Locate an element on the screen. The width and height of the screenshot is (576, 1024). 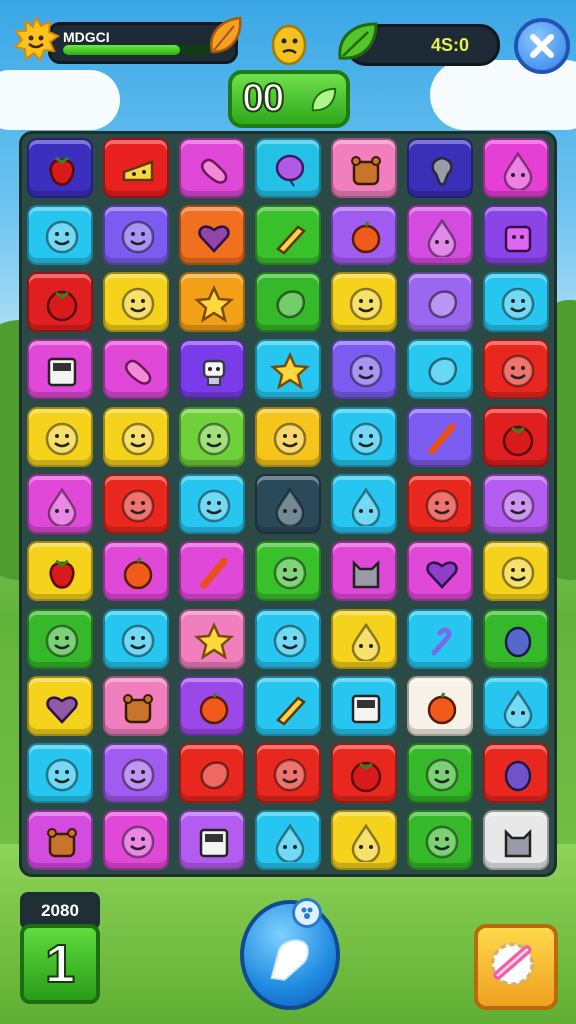
paw-icon is located at coordinates (307, 913).